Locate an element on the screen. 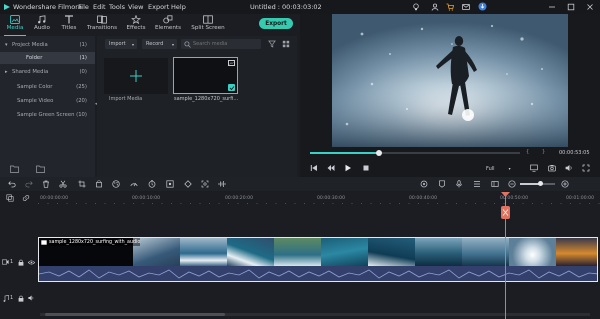 The width and height of the screenshot is (600, 319). tab-media: Media is located at coordinates (15, 25).